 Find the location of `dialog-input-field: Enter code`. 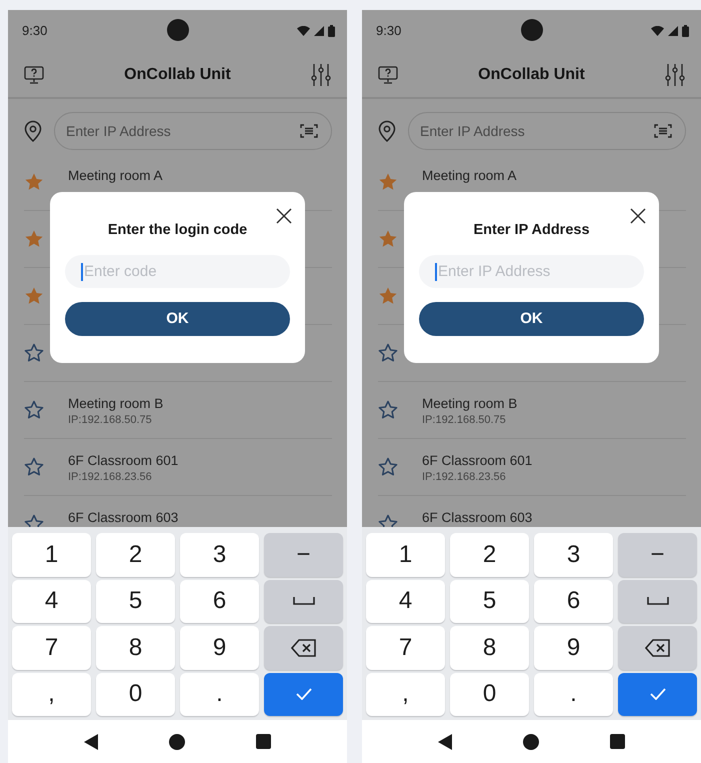

dialog-input-field: Enter code is located at coordinates (177, 271).